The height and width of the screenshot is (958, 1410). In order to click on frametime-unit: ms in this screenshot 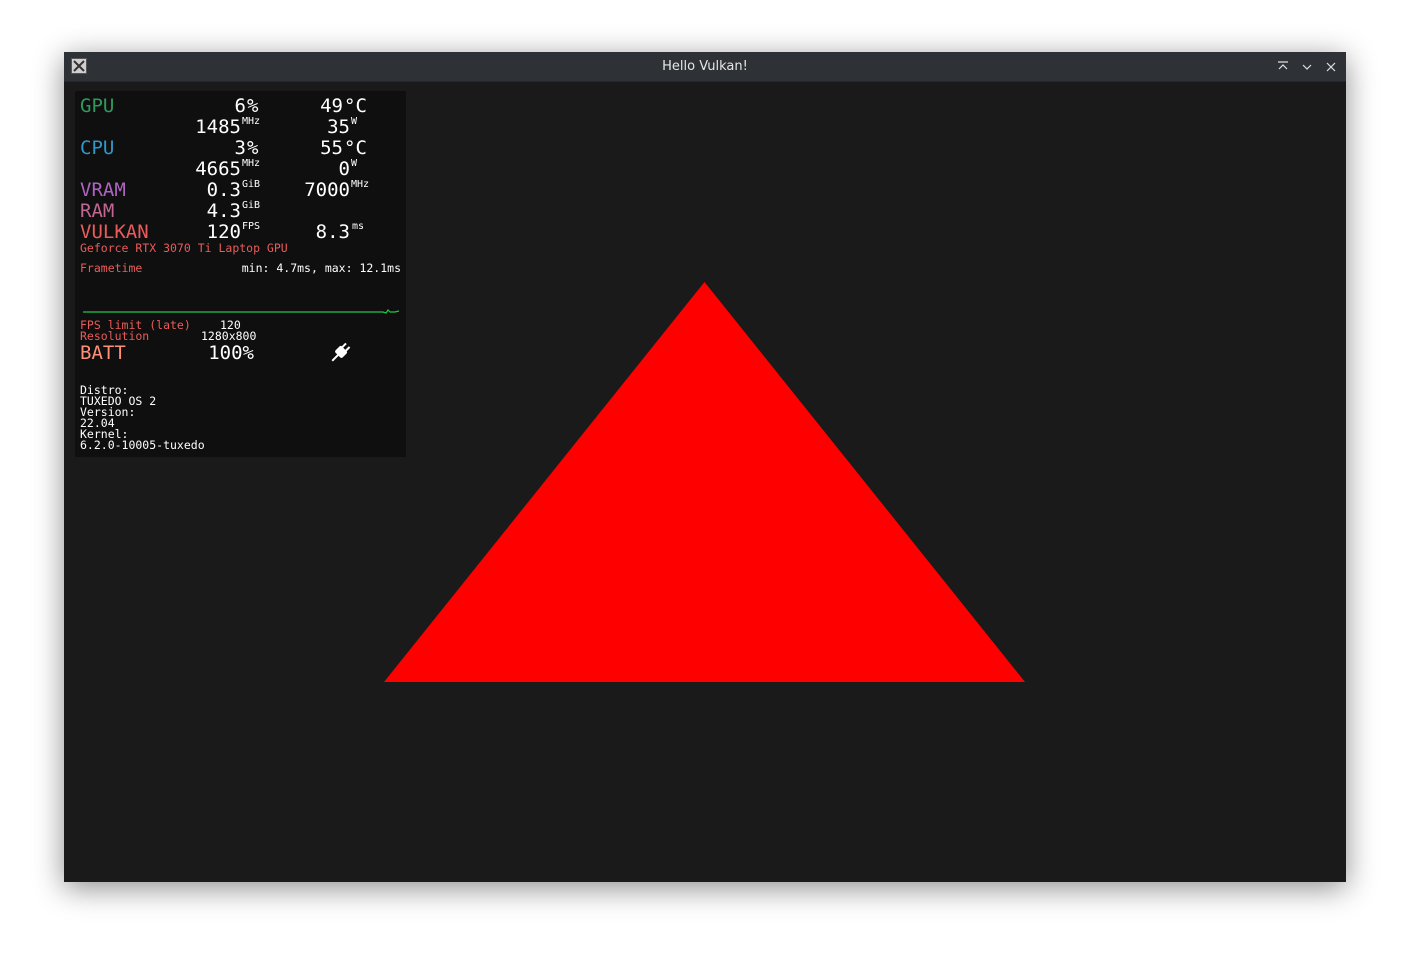, I will do `click(358, 226)`.